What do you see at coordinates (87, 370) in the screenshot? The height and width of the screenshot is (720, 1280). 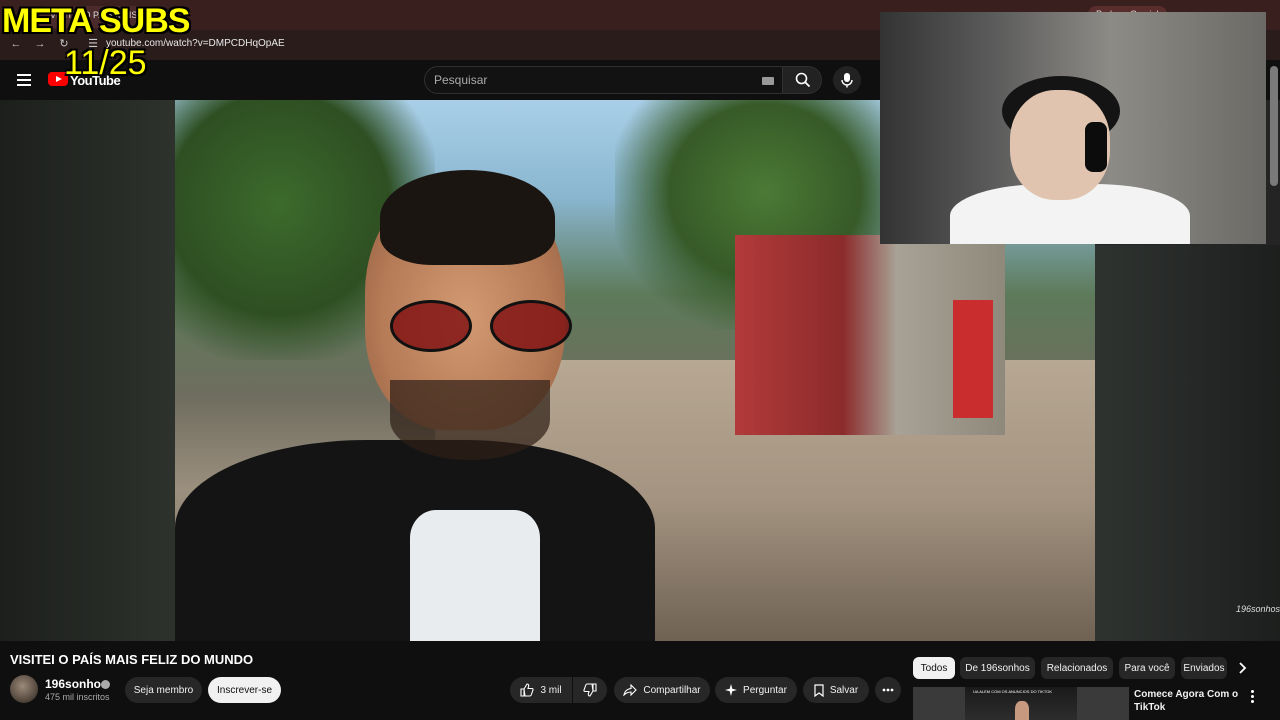 I see `ambient-glow-left` at bounding box center [87, 370].